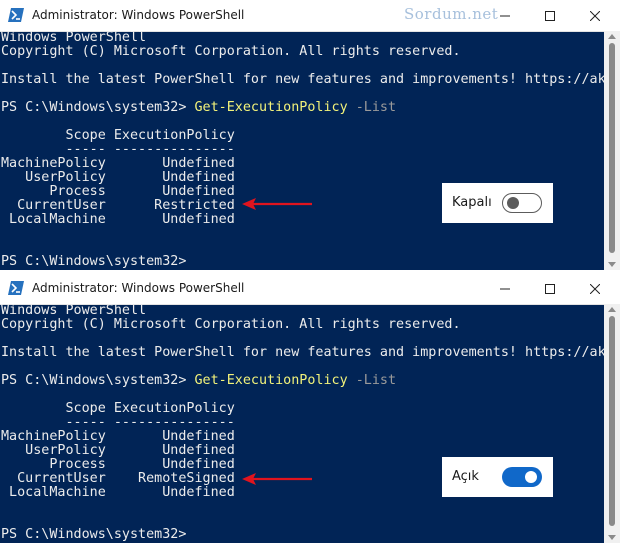 The height and width of the screenshot is (543, 620). What do you see at coordinates (118, 478) in the screenshot?
I see `table-row: CurrentUser RemoteSigned` at bounding box center [118, 478].